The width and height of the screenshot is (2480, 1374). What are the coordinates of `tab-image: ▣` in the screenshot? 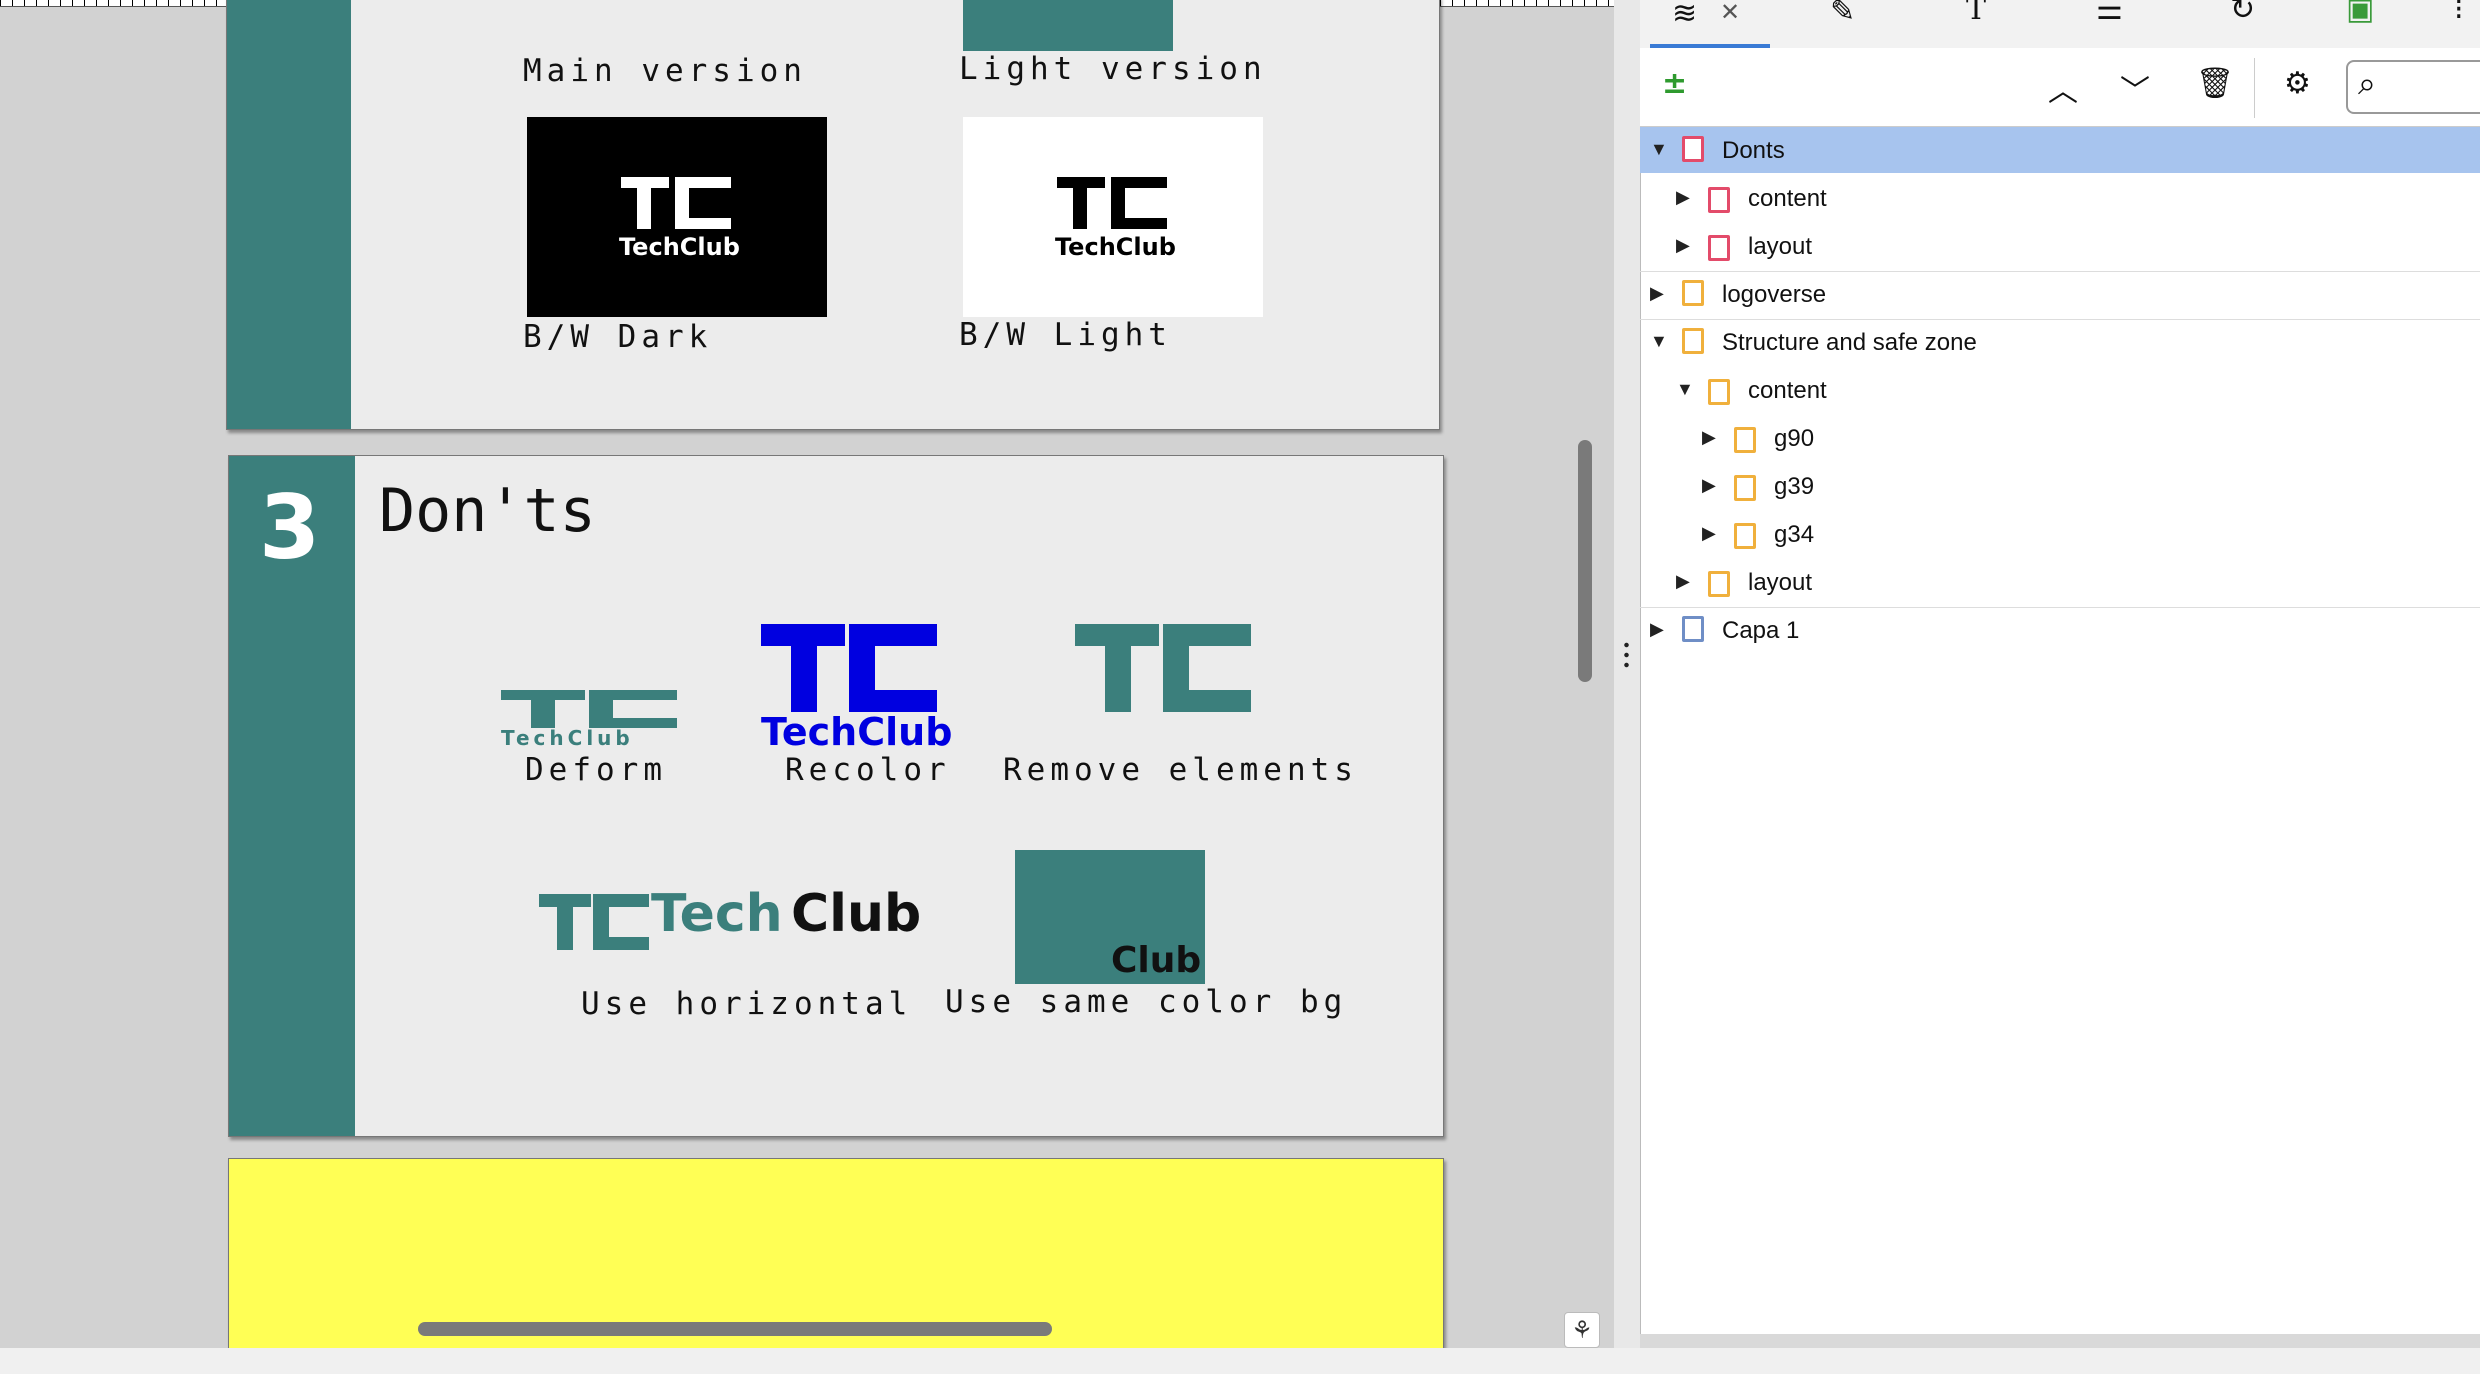 It's located at (2366, 22).